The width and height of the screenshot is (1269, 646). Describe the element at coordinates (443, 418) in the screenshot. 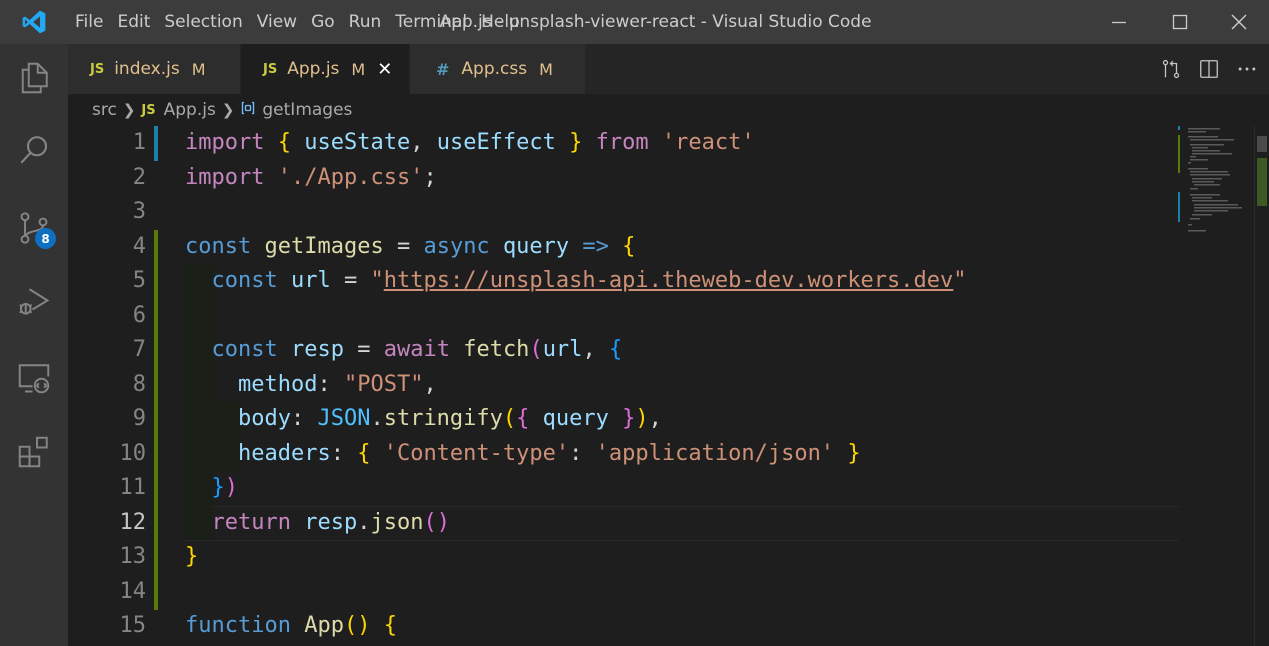

I see `code-token: stringify` at that location.